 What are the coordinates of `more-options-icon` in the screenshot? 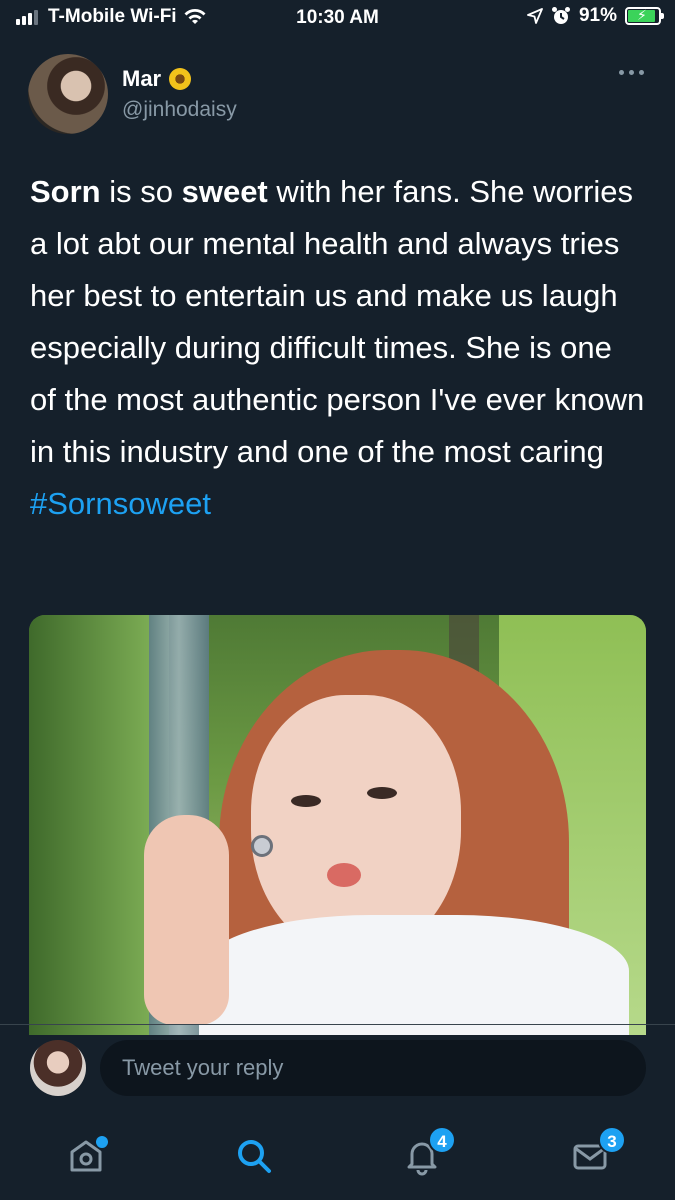 It's located at (631, 72).